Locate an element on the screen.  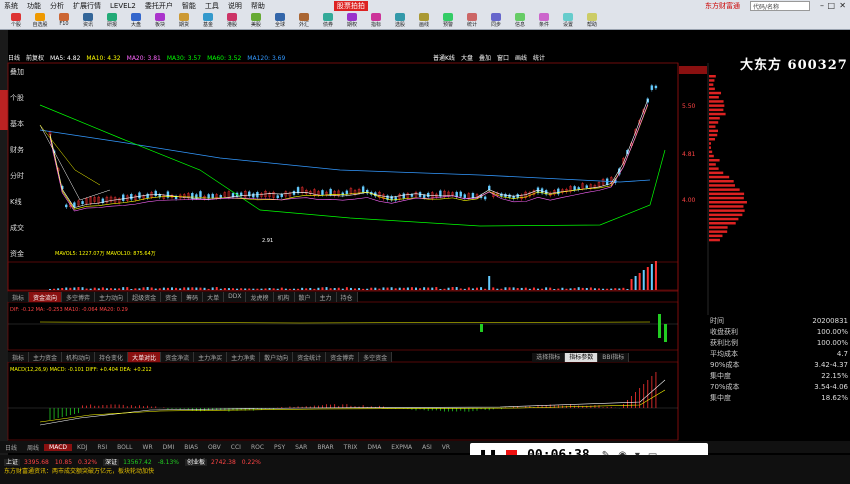
toolbar-button: 选股 is located at coordinates (400, 21).